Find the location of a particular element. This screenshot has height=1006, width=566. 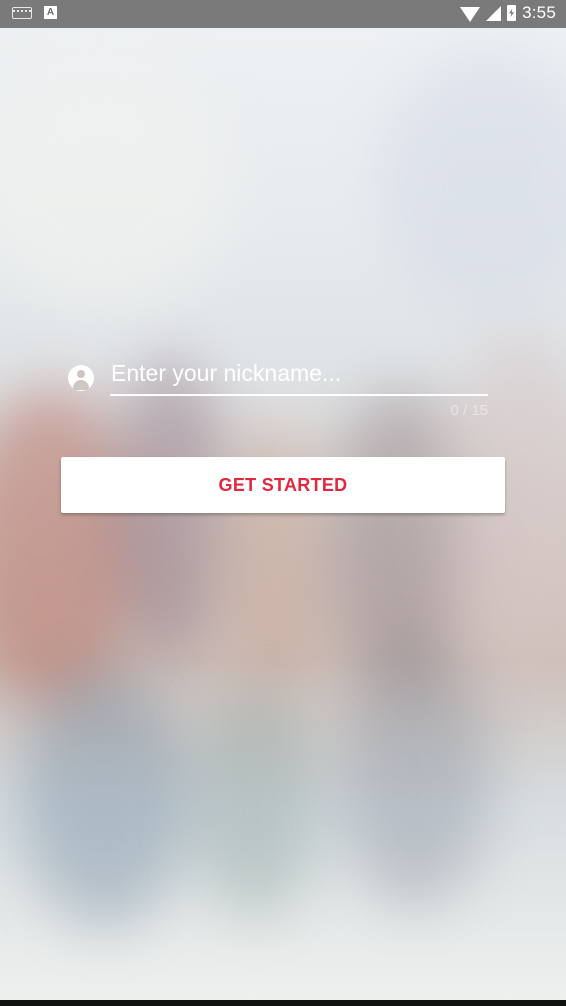

get-started-button: GET STARTED is located at coordinates (283, 485).